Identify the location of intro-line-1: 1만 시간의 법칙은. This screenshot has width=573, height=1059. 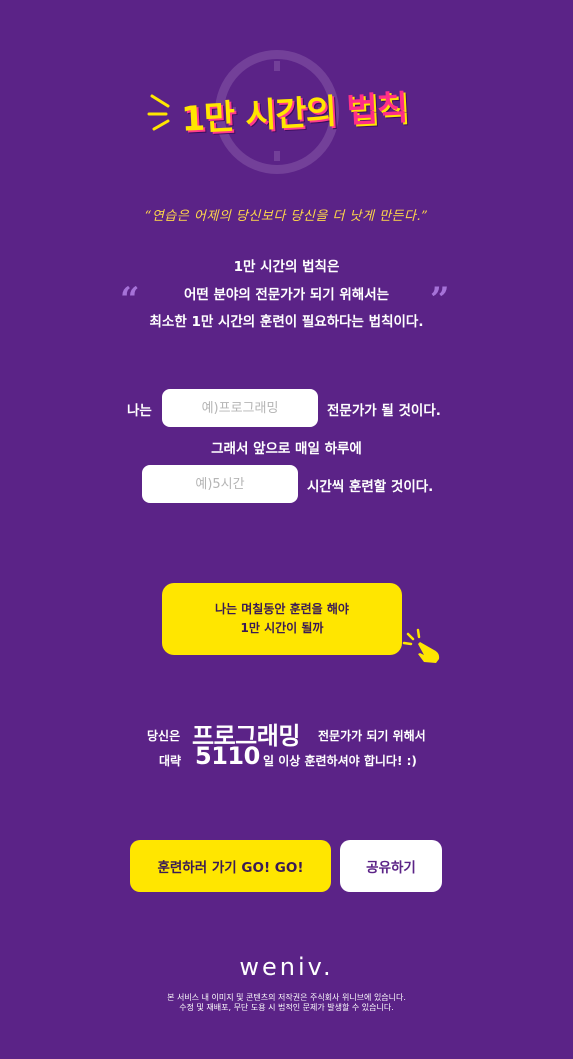
(286, 267).